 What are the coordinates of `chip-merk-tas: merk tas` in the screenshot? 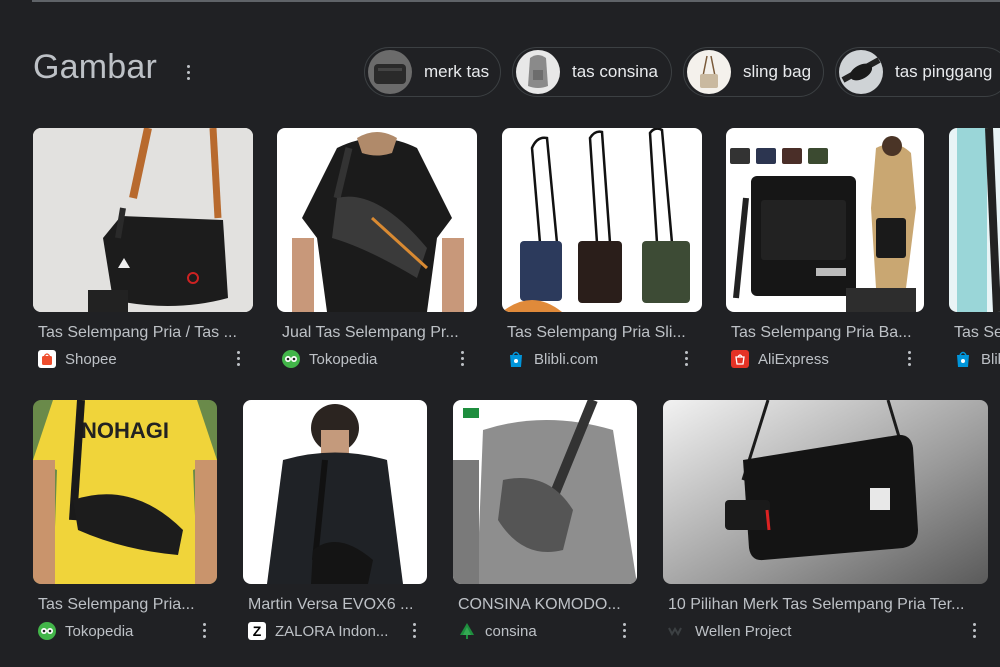 It's located at (432, 72).